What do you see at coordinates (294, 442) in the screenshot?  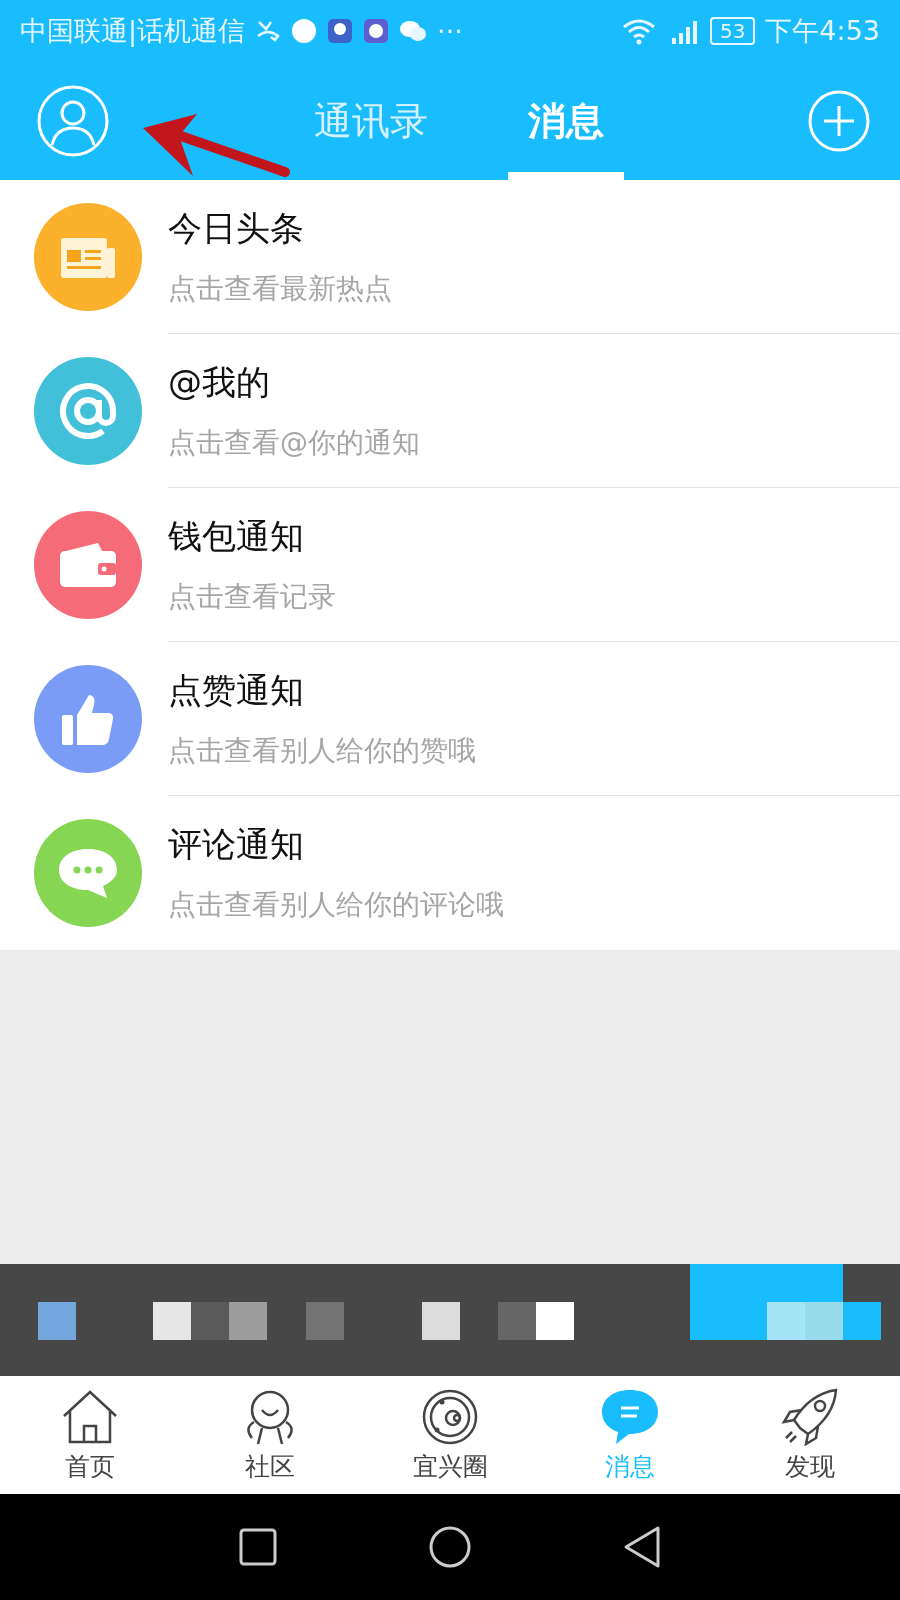 I see `message-subtitle: 点击查看@你的通知` at bounding box center [294, 442].